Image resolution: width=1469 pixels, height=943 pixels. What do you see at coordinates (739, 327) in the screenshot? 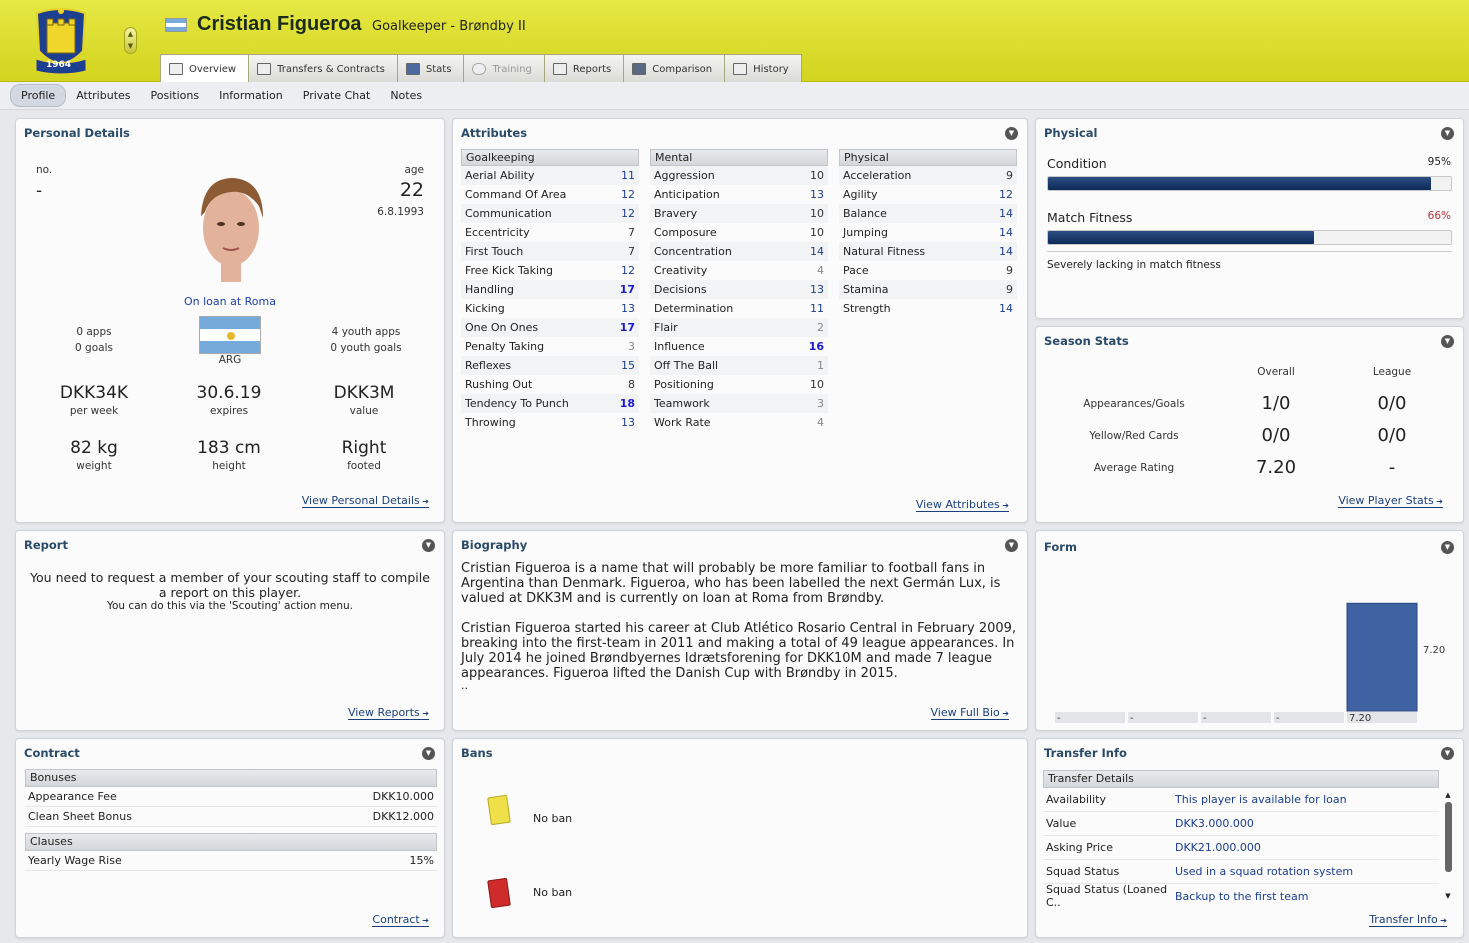
I see `attribute-row: Flair 2` at bounding box center [739, 327].